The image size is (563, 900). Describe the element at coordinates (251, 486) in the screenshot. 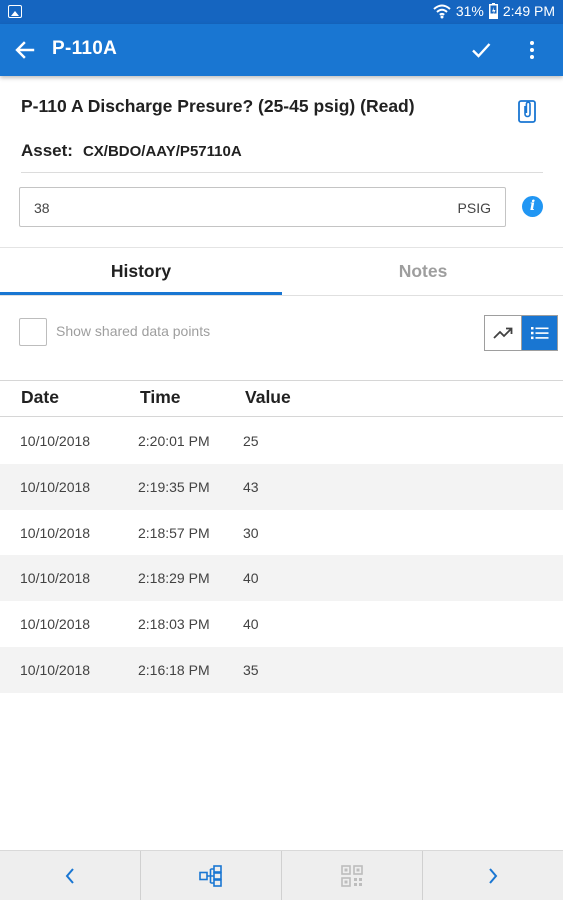

I see `row-value: 43` at that location.